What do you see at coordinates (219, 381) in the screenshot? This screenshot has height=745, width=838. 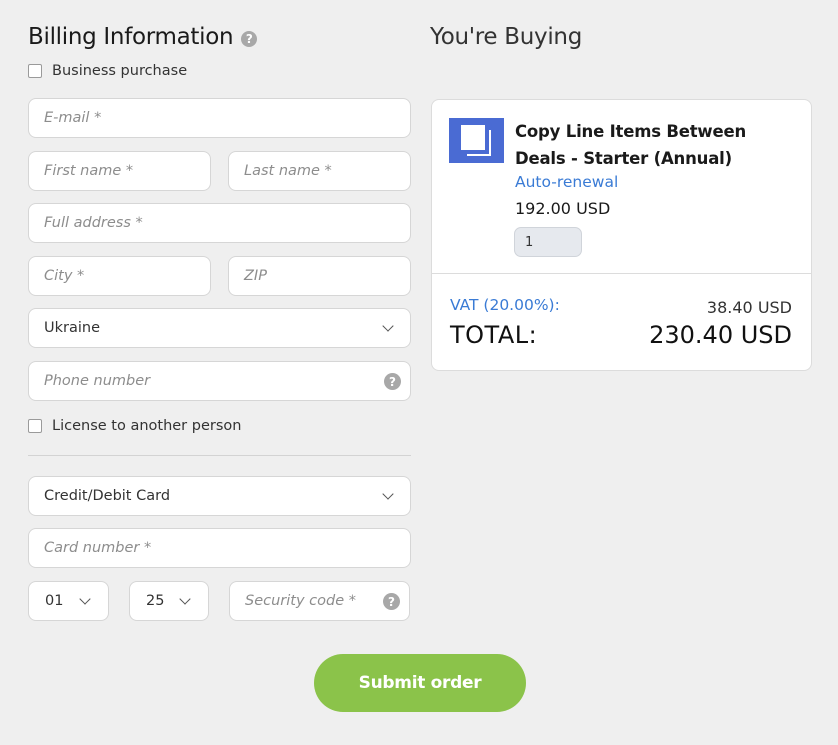 I see `phone-field: Phone number ?` at bounding box center [219, 381].